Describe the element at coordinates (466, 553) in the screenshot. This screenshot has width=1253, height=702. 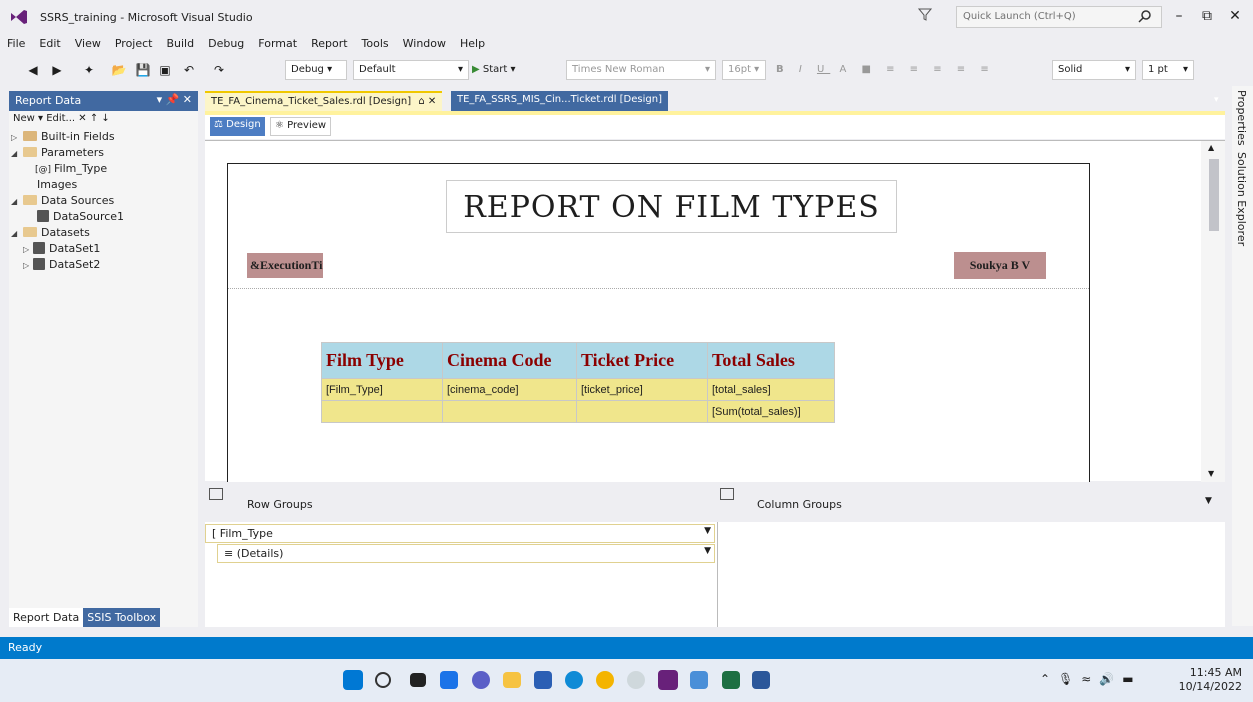
I see `group-details: ≡ (Details) ▼` at that location.